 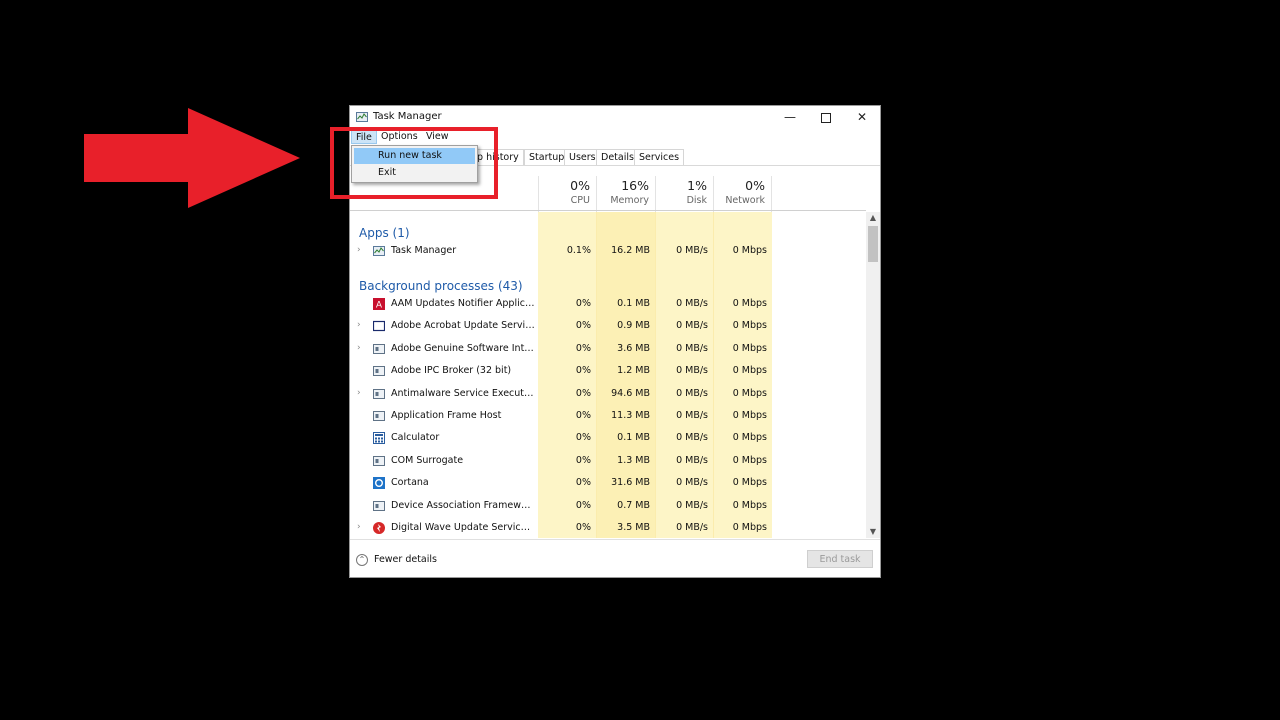 I want to click on process-row: COM Surrogate 0% 1.3 MB 0 MB/s 0 Mbps, so click(x=608, y=461).